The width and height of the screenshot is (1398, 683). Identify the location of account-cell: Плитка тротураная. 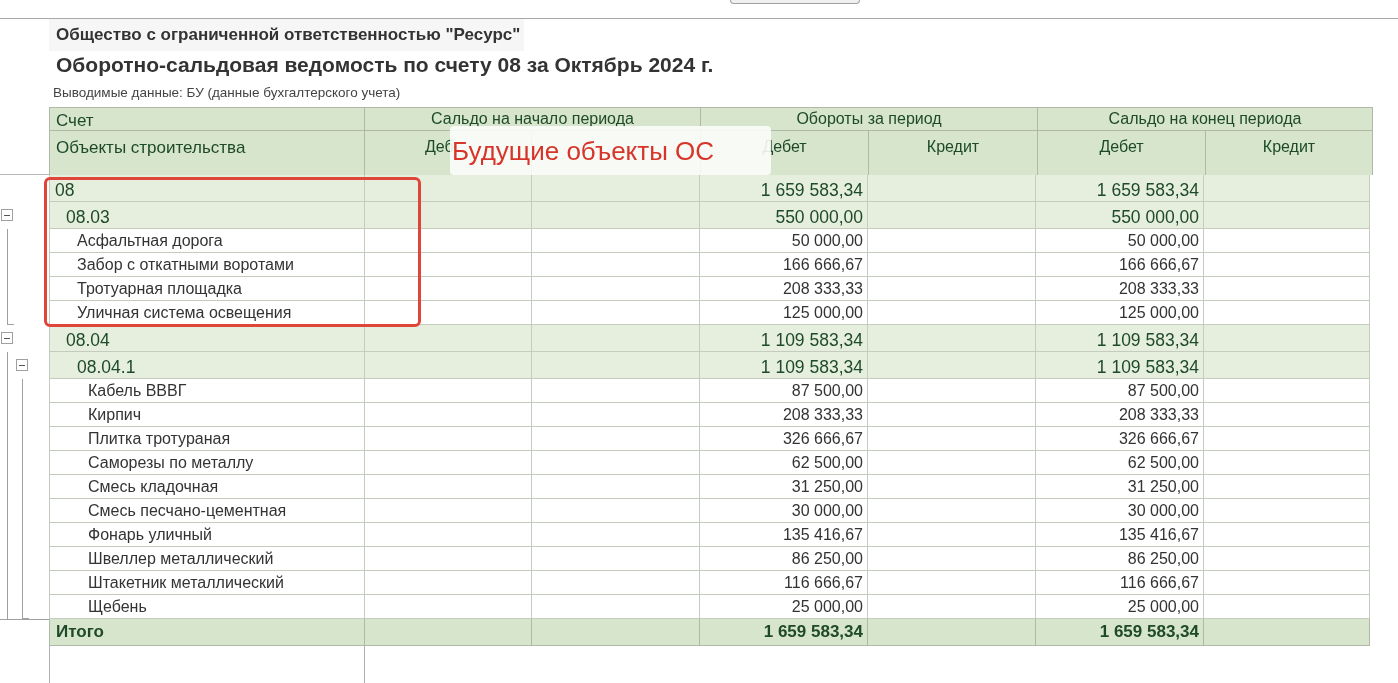
(207, 439).